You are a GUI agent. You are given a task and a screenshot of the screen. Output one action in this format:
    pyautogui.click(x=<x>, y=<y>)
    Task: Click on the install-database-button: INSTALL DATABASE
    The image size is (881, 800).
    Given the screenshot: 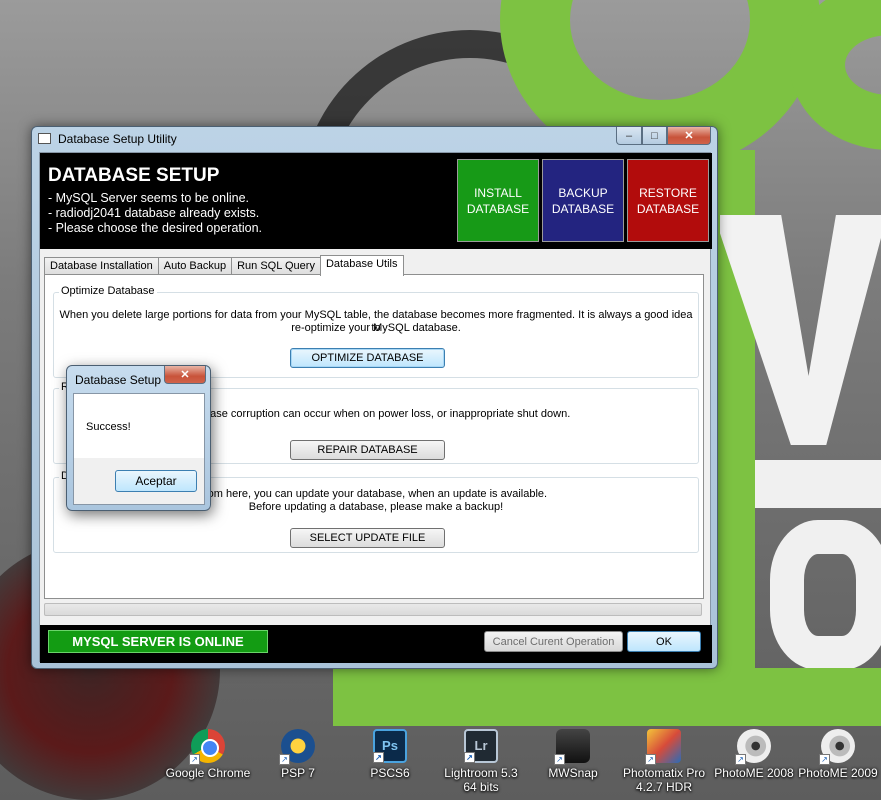 What is the action you would take?
    pyautogui.click(x=498, y=200)
    